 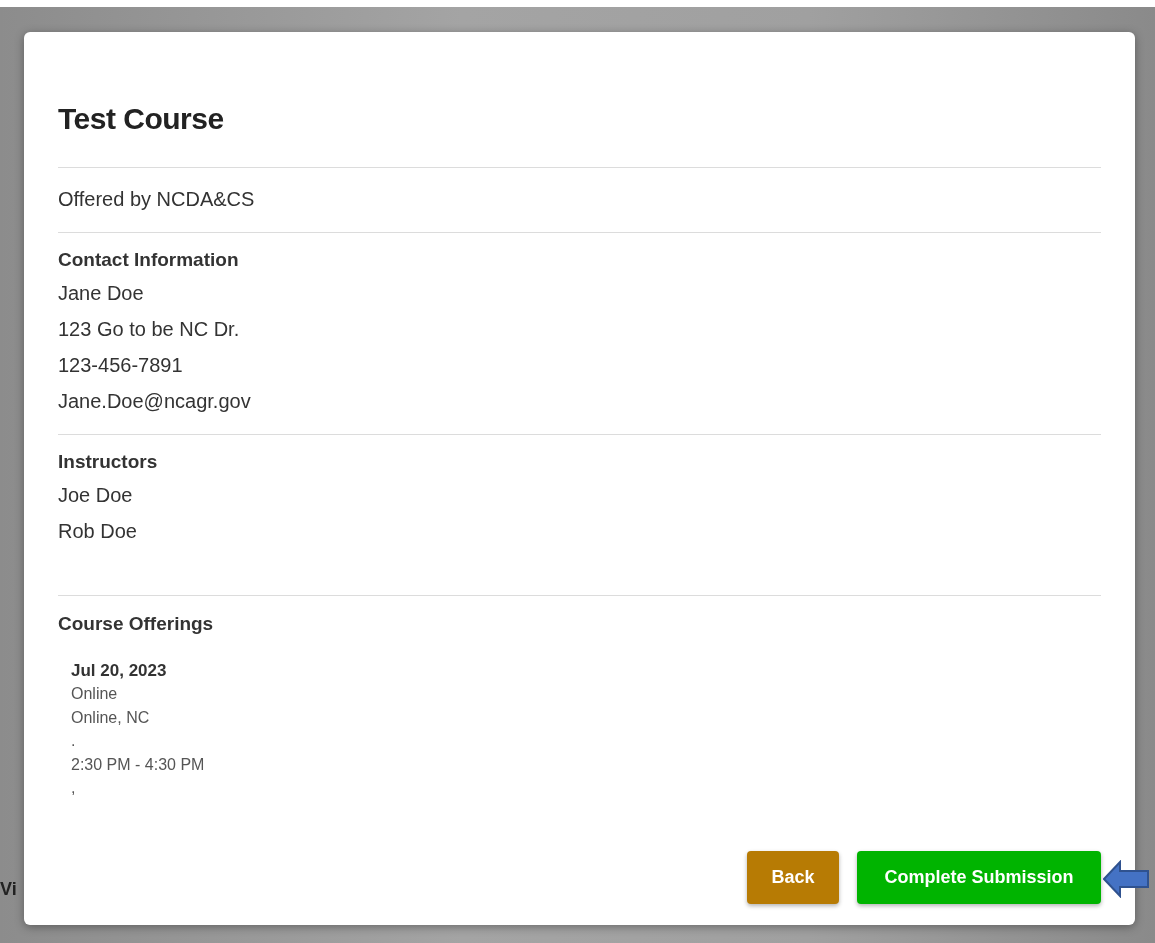 I want to click on offering-date: Jul 20, 2023, so click(x=119, y=671).